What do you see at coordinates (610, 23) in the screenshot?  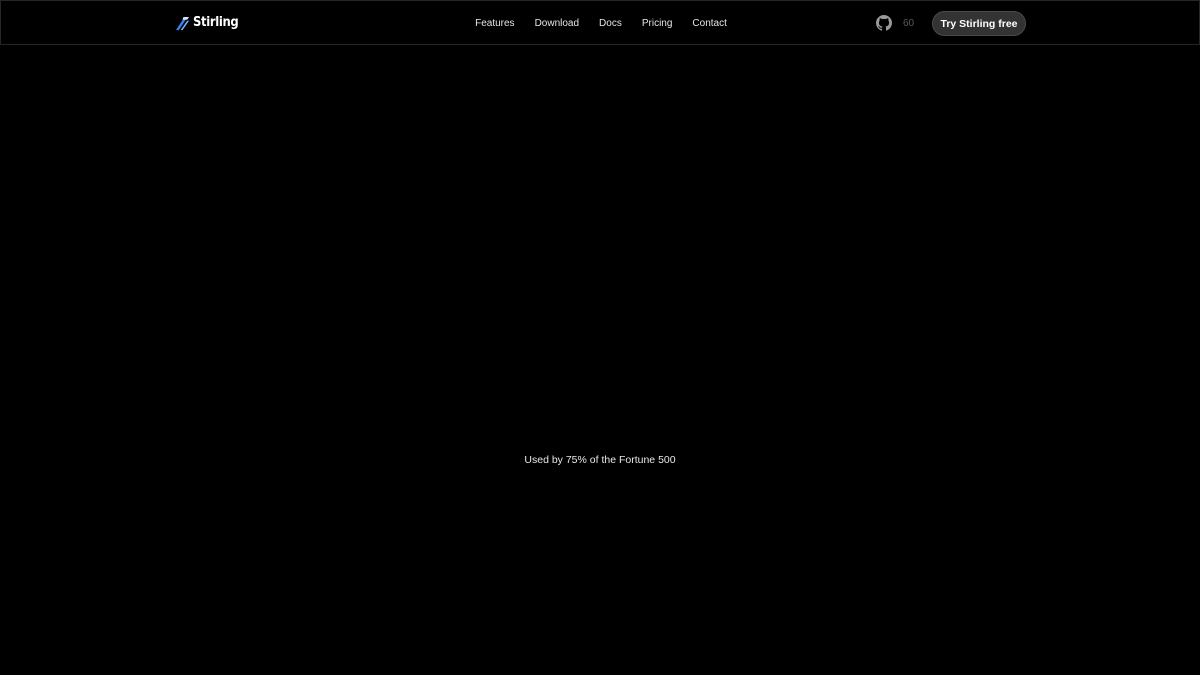 I see `nav-link-docs: Docs` at bounding box center [610, 23].